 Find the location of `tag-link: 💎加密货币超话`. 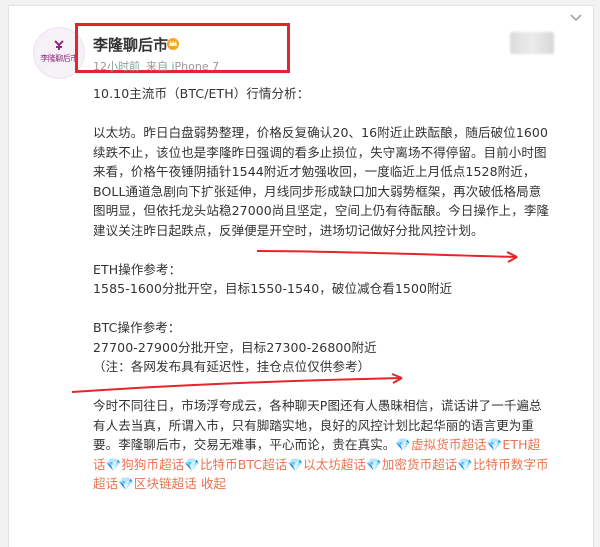

tag-link: 💎加密货币超话 is located at coordinates (411, 464).